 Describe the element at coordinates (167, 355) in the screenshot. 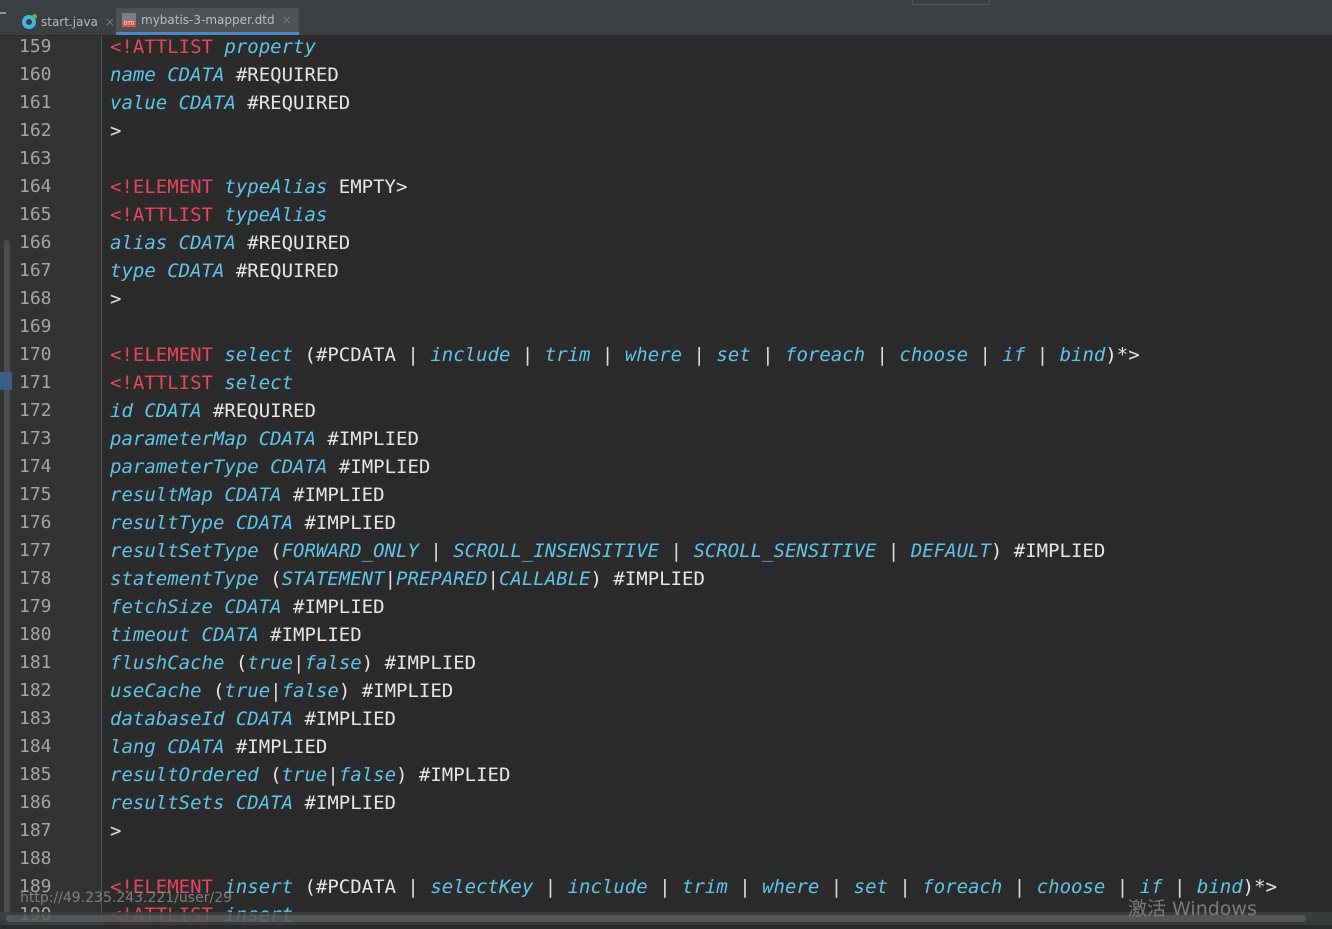

I see `code-token: <!ELEMENT` at that location.